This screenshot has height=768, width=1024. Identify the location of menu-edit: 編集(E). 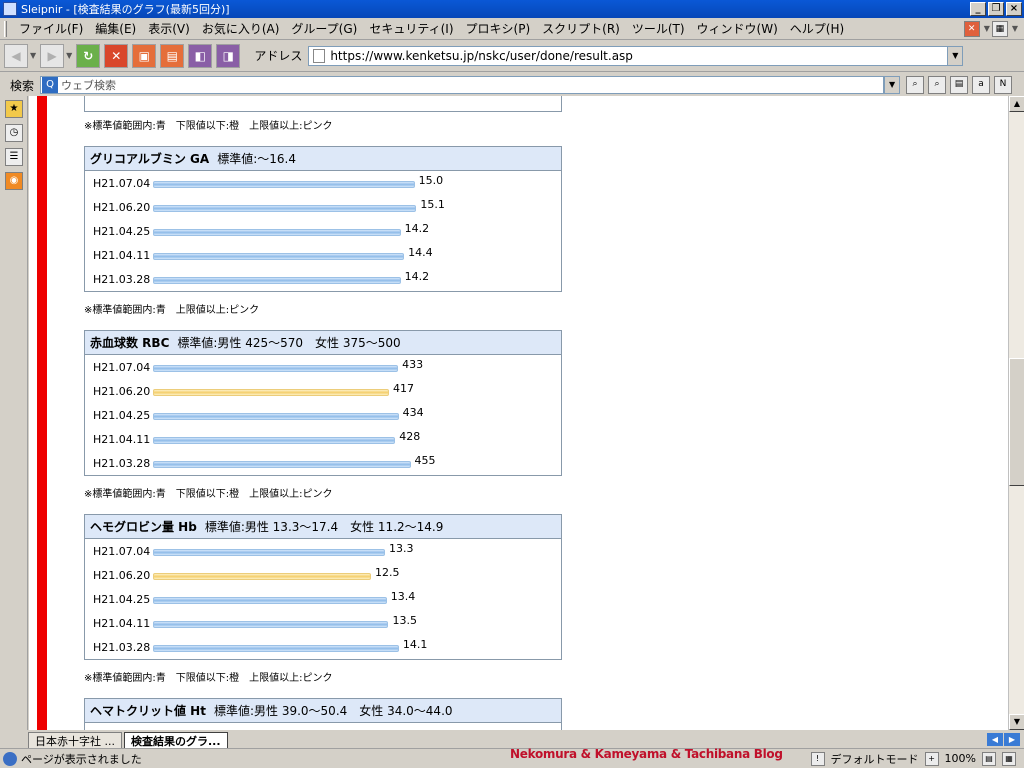
(115, 28).